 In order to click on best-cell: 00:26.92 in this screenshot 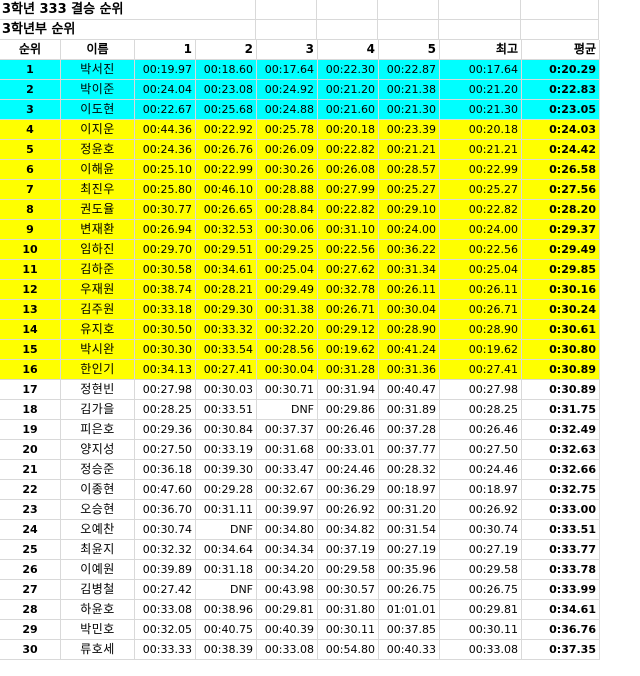, I will do `click(481, 510)`.